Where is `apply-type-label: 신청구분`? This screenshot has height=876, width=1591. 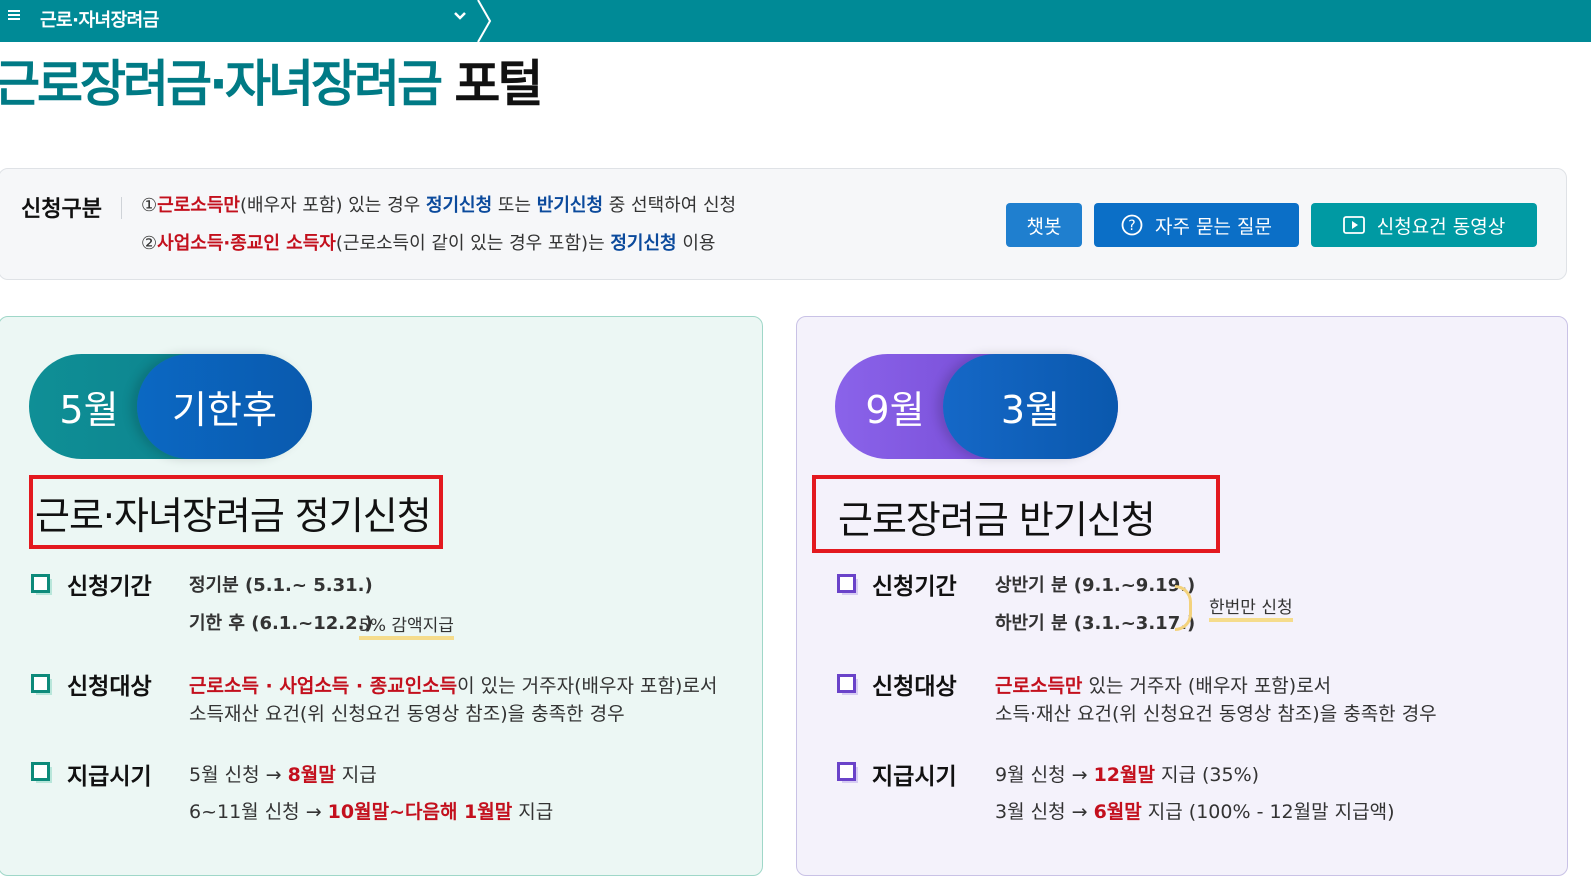
apply-type-label: 신청구분 is located at coordinates (61, 209).